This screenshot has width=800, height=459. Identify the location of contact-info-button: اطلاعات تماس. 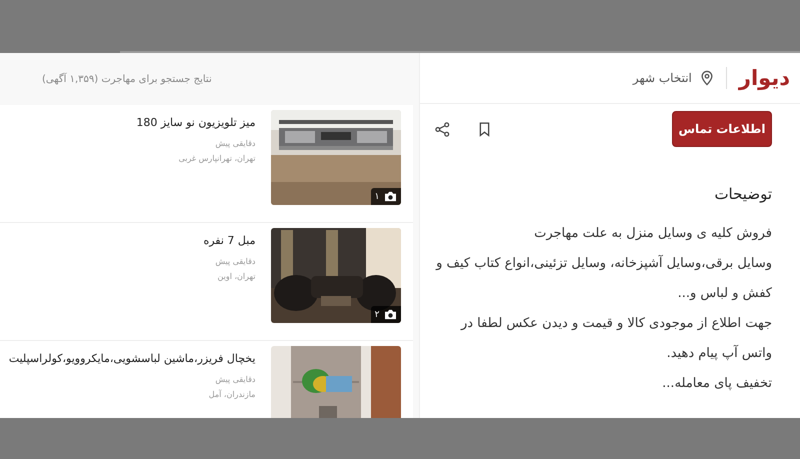
(722, 129).